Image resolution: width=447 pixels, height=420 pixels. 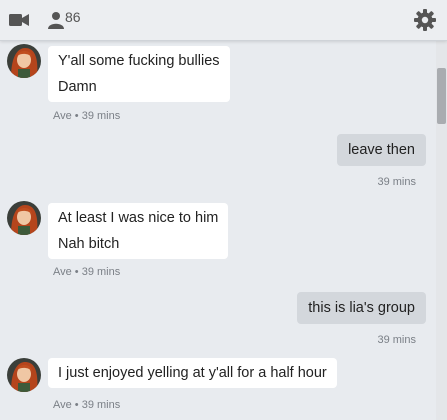 What do you see at coordinates (89, 244) in the screenshot?
I see `message-text: Nah bitch` at bounding box center [89, 244].